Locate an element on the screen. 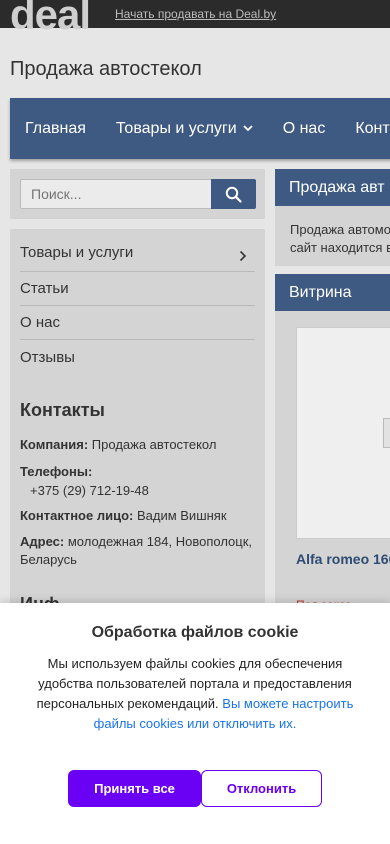 The width and height of the screenshot is (390, 844). deal-logo: deal is located at coordinates (50, 18).